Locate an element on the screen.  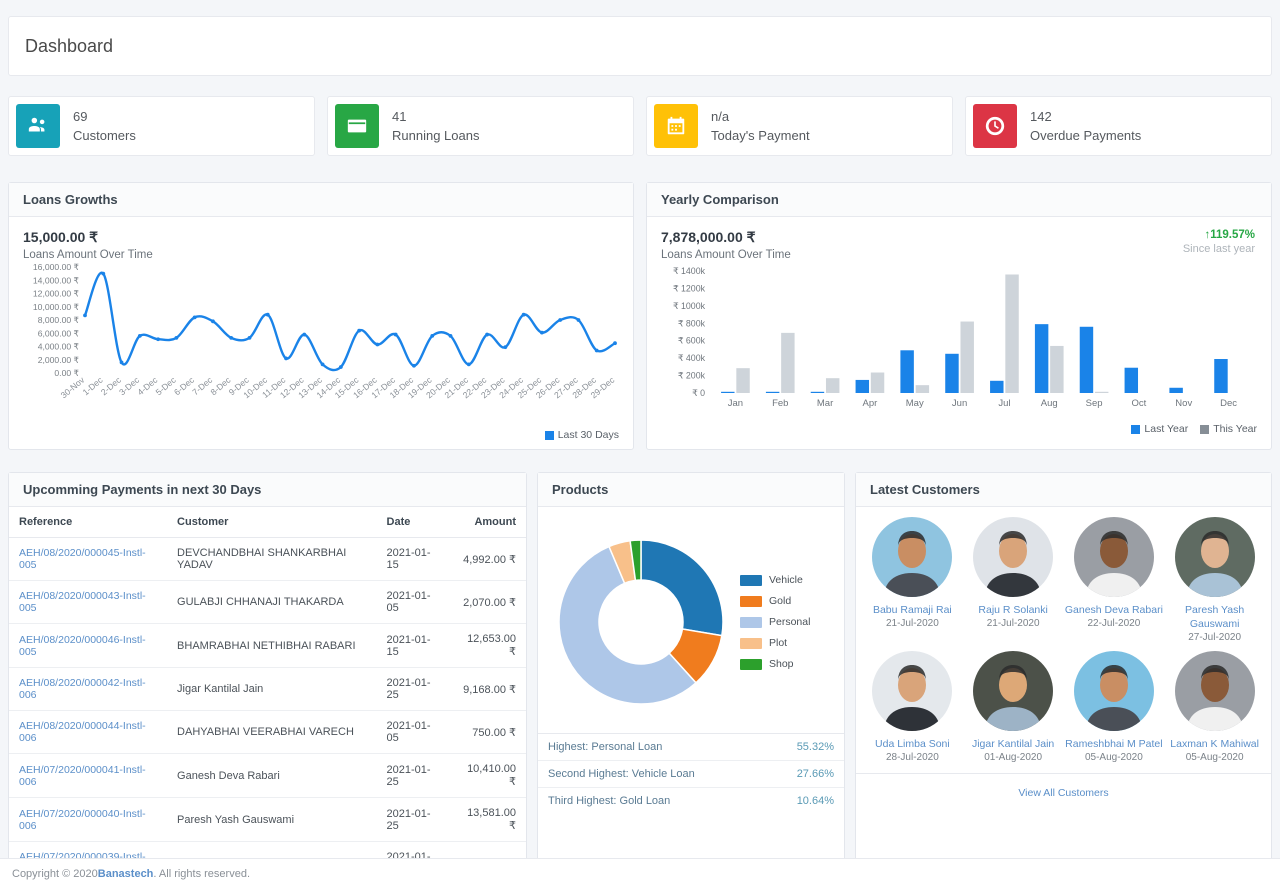
customer-name: Paresh Yash Gauswami is located at coordinates (1214, 617).